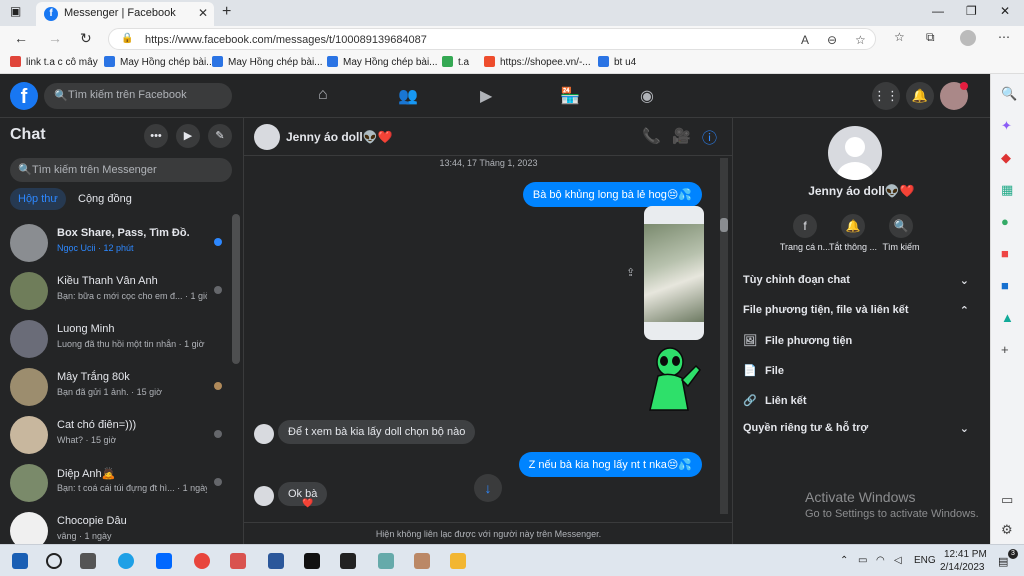 Image resolution: width=1024 pixels, height=576 pixels. Describe the element at coordinates (38, 199) in the screenshot. I see `tab-inbox: Hộp thư` at that location.